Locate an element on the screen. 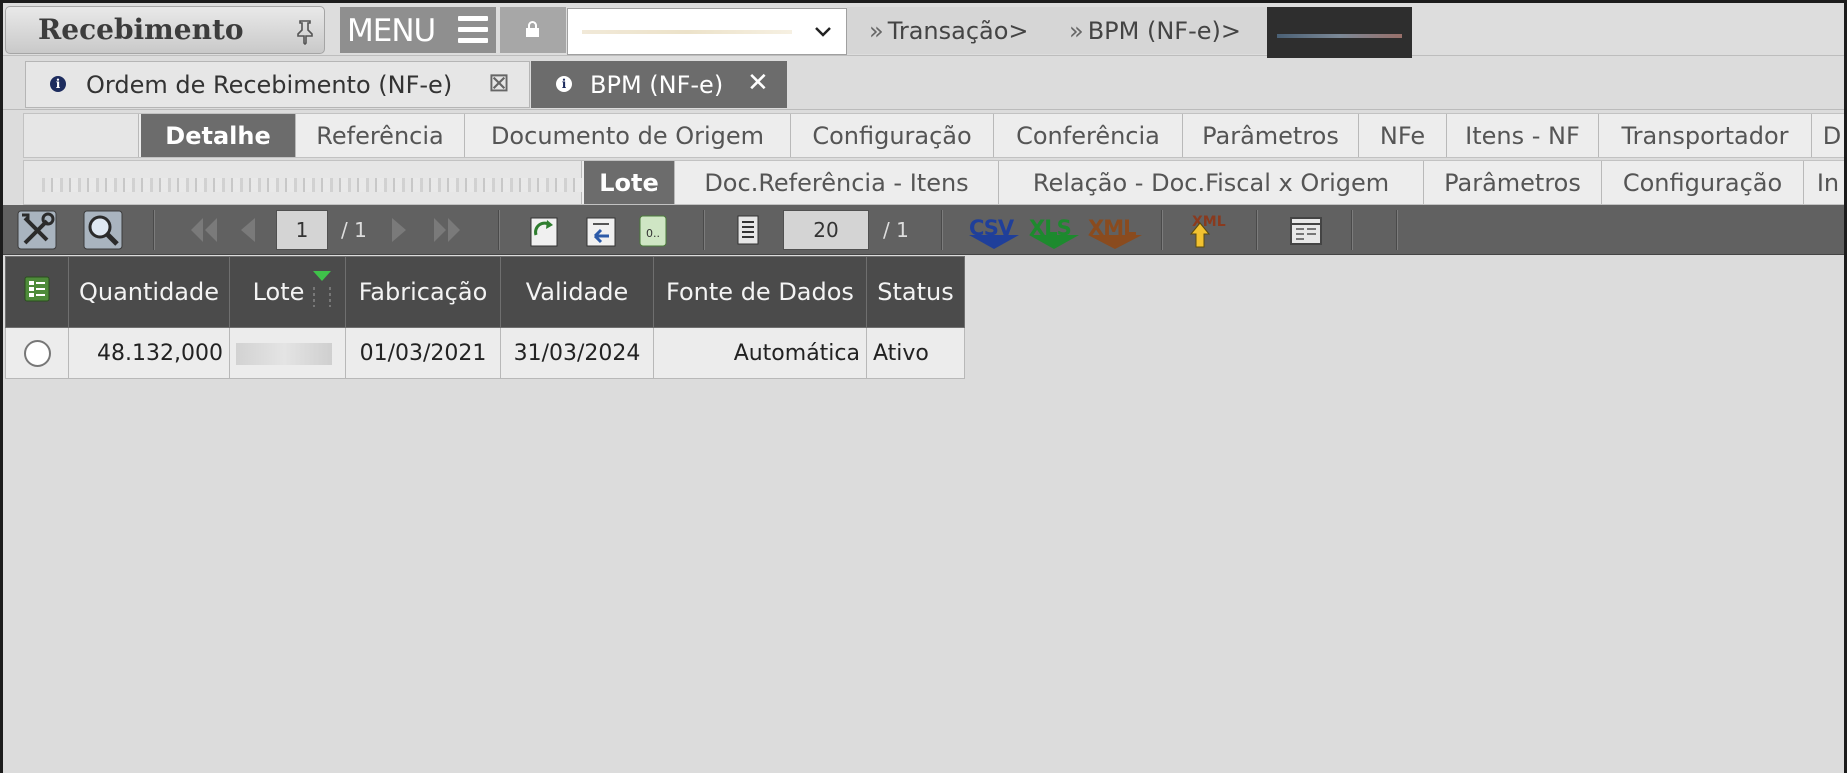  column-header-lote: Lote is located at coordinates (287, 292).